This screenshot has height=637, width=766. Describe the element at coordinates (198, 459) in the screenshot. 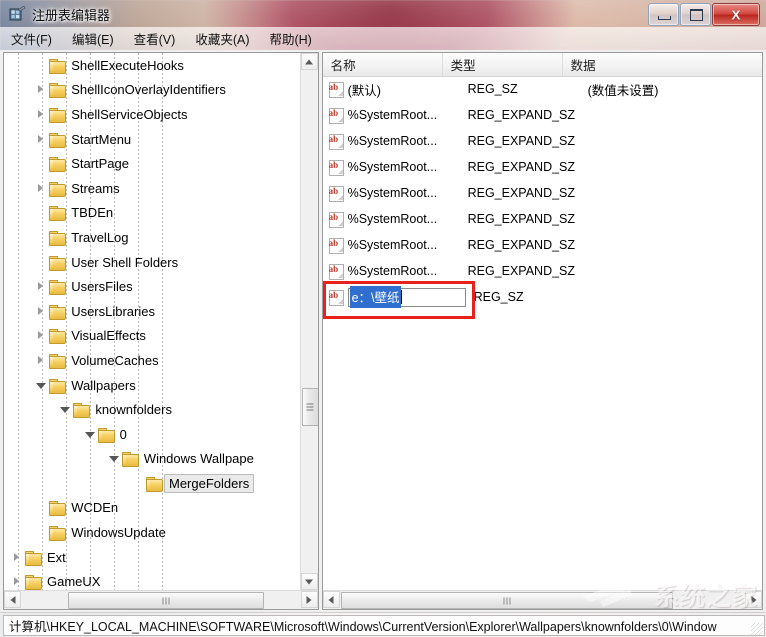

I see `tree-item-label: Windows Wallpape` at that location.